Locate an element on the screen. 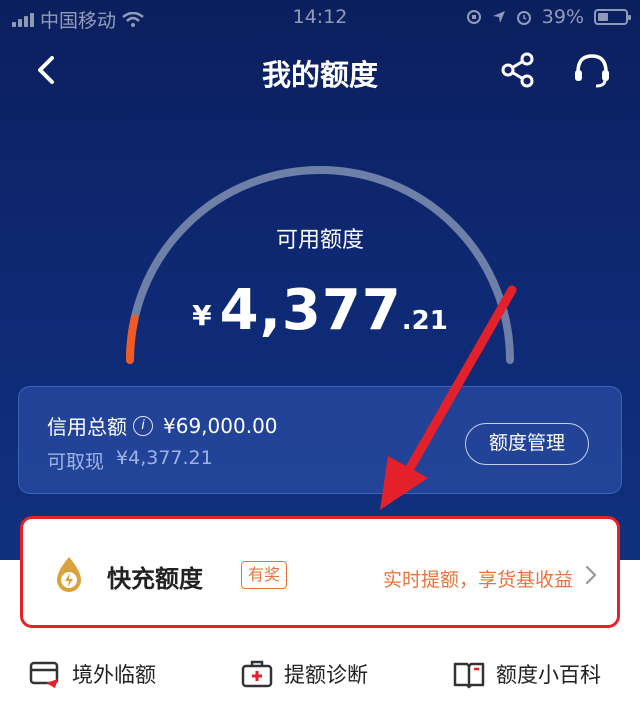 Image resolution: width=640 pixels, height=714 pixels. shortcut-credit-diagnosis: 提额诊断 is located at coordinates (304, 674).